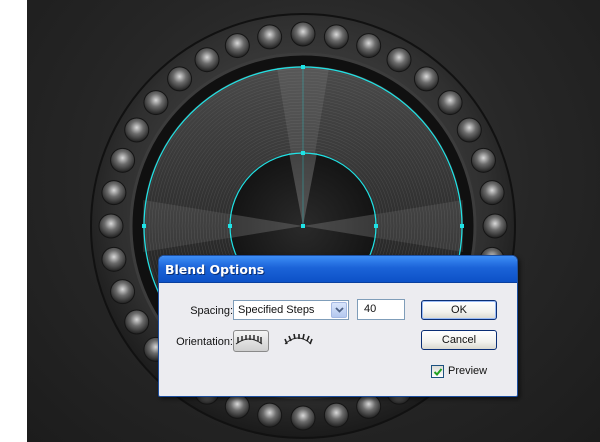 The image size is (600, 442). Describe the element at coordinates (459, 340) in the screenshot. I see `cancel-button: Cancel` at that location.